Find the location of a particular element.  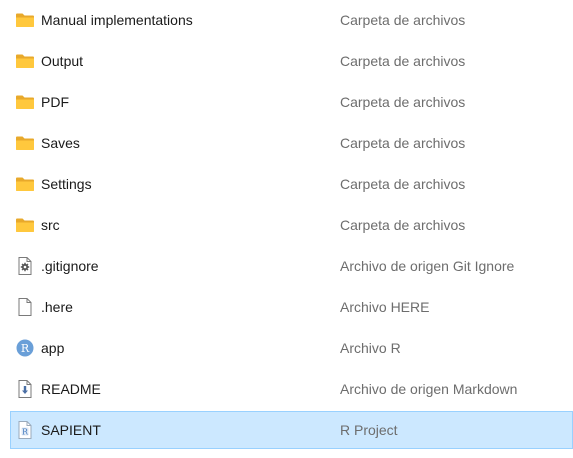

file-name: Settings is located at coordinates (66, 184).